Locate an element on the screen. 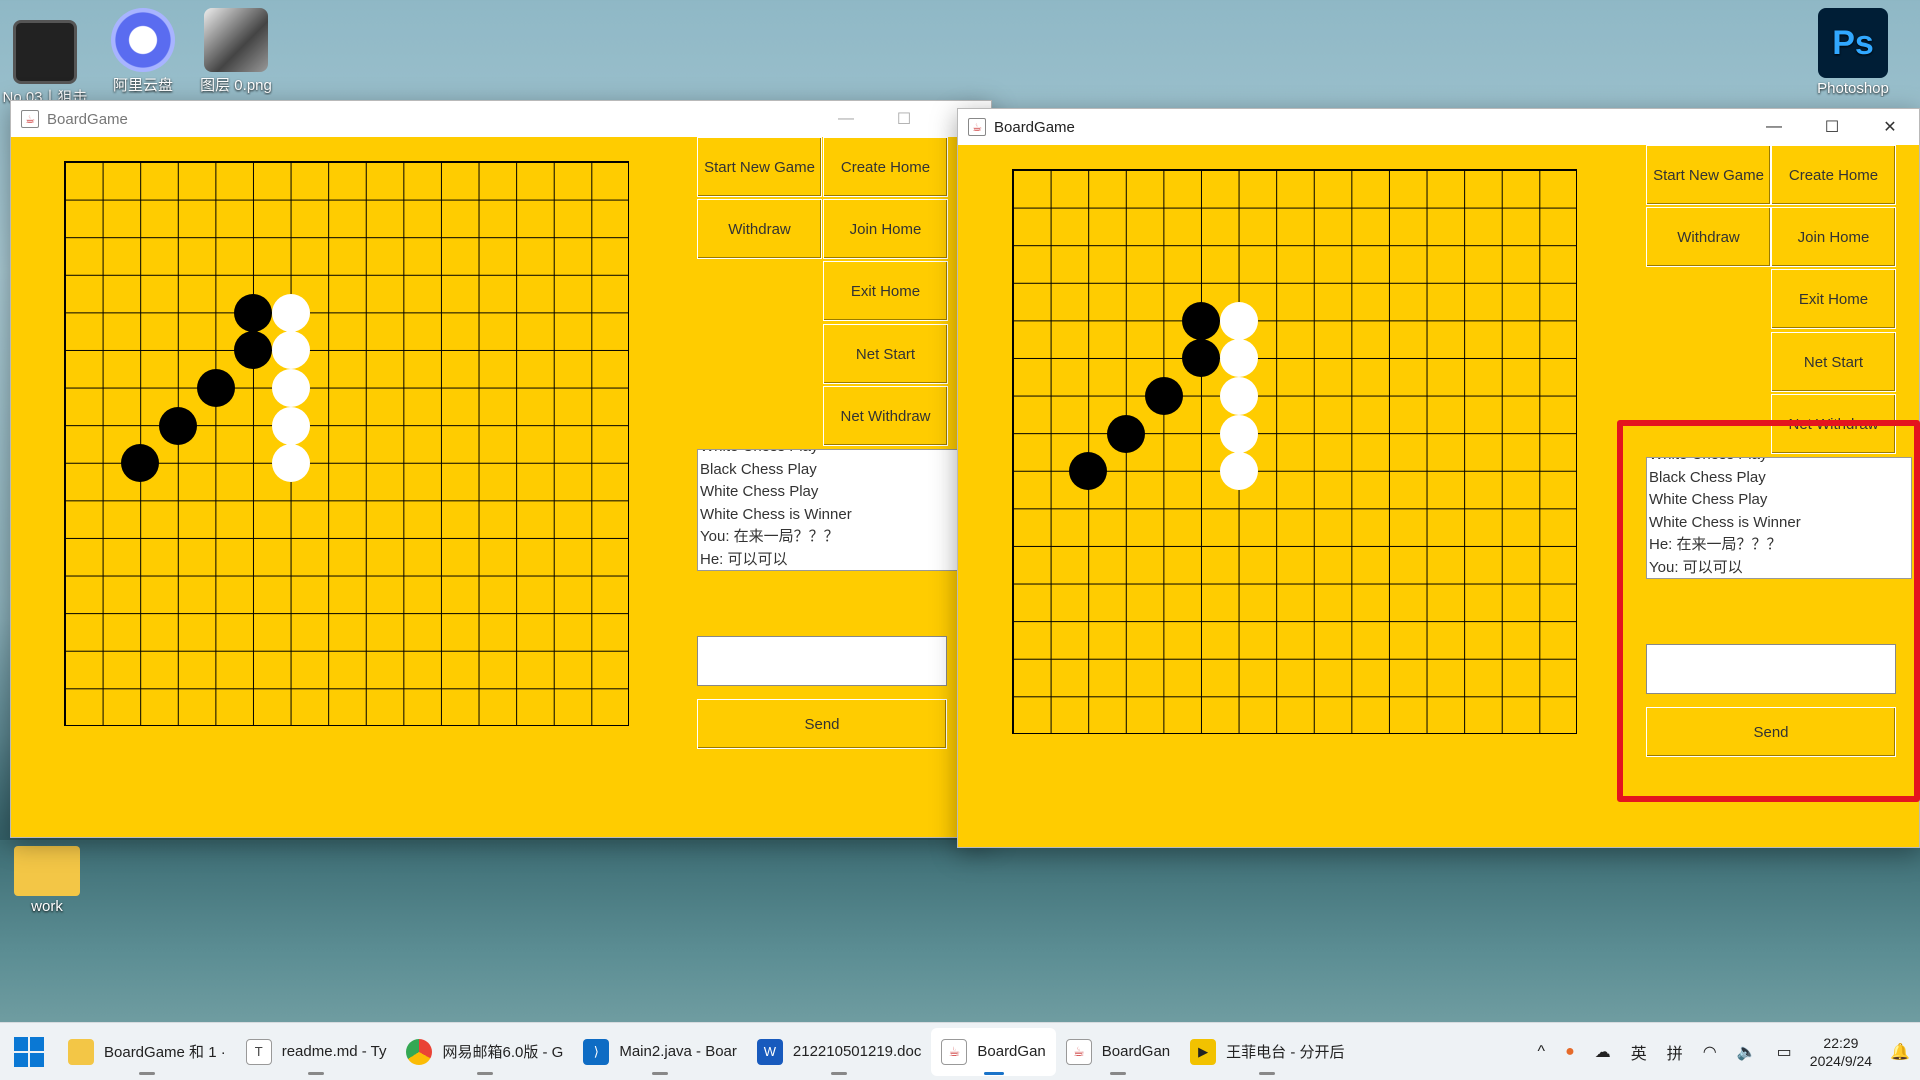 This screenshot has width=1920, height=1080. chat-line: Black Chess Play is located at coordinates (758, 469).